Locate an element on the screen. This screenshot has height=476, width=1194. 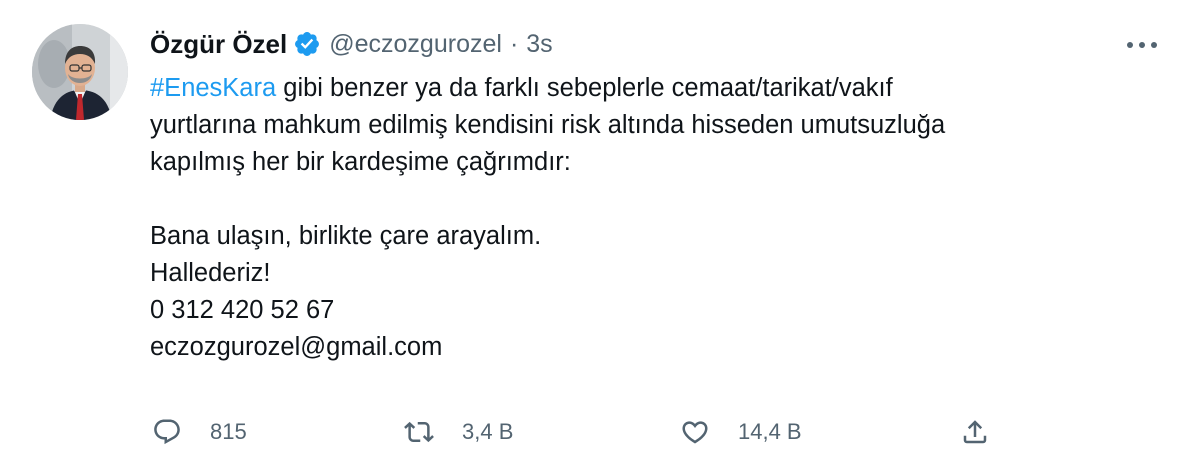
author-display-name: Özgür Özel is located at coordinates (218, 44).